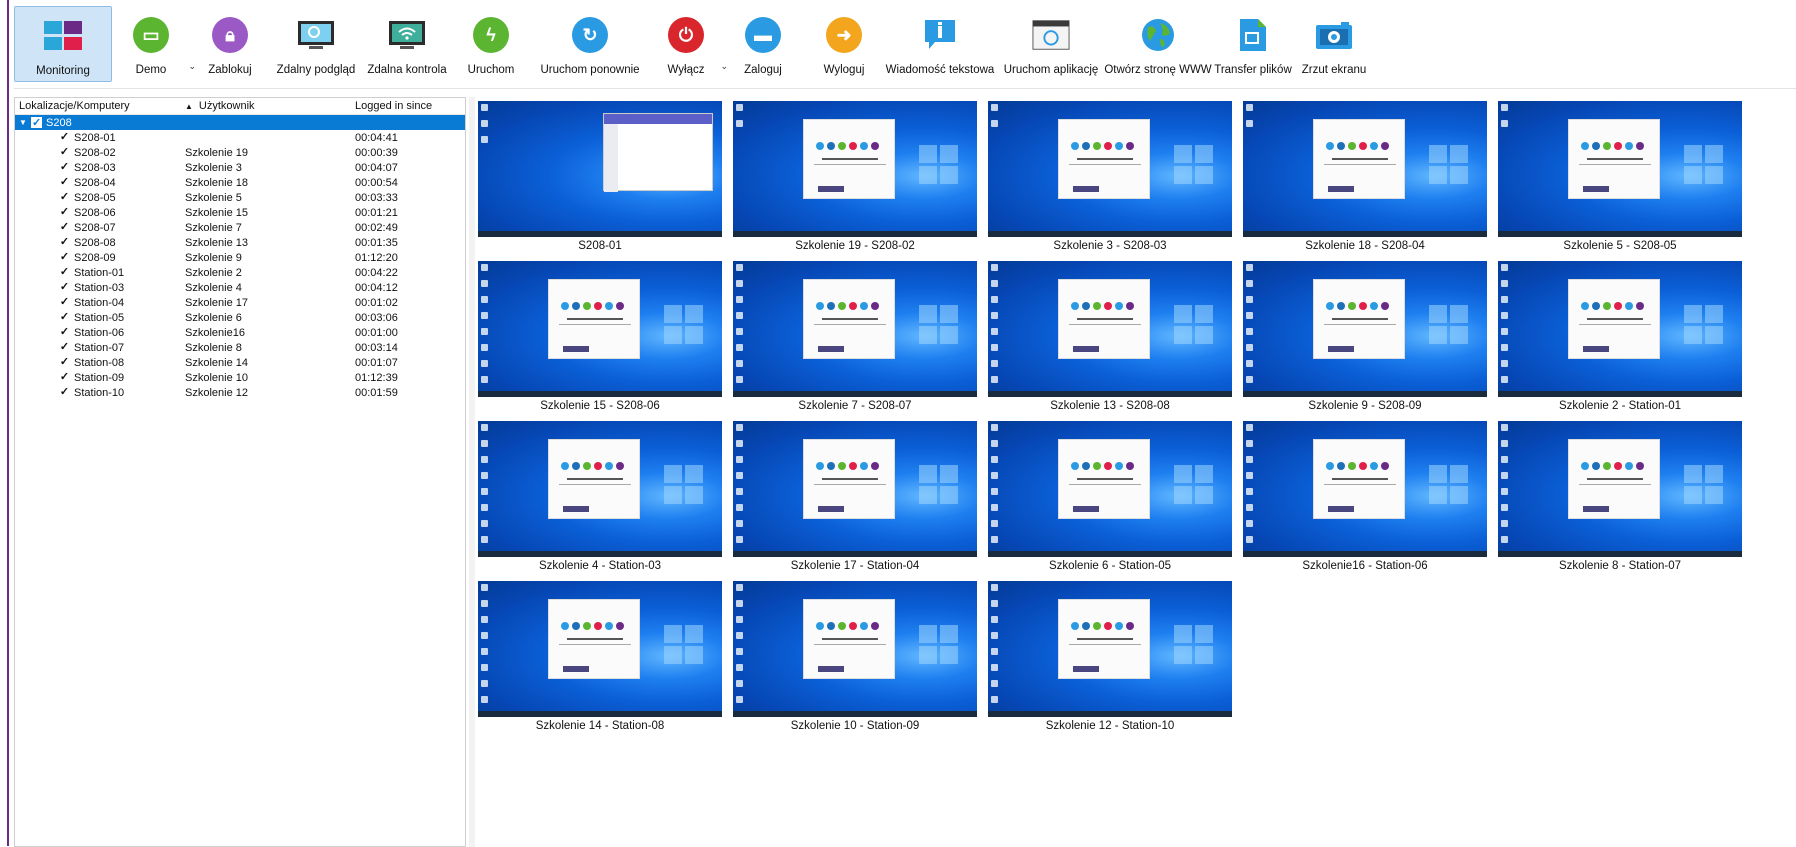  I want to click on tree-row: ✓ Station-05 Szkolenie 6 00:03:06, so click(240, 317).